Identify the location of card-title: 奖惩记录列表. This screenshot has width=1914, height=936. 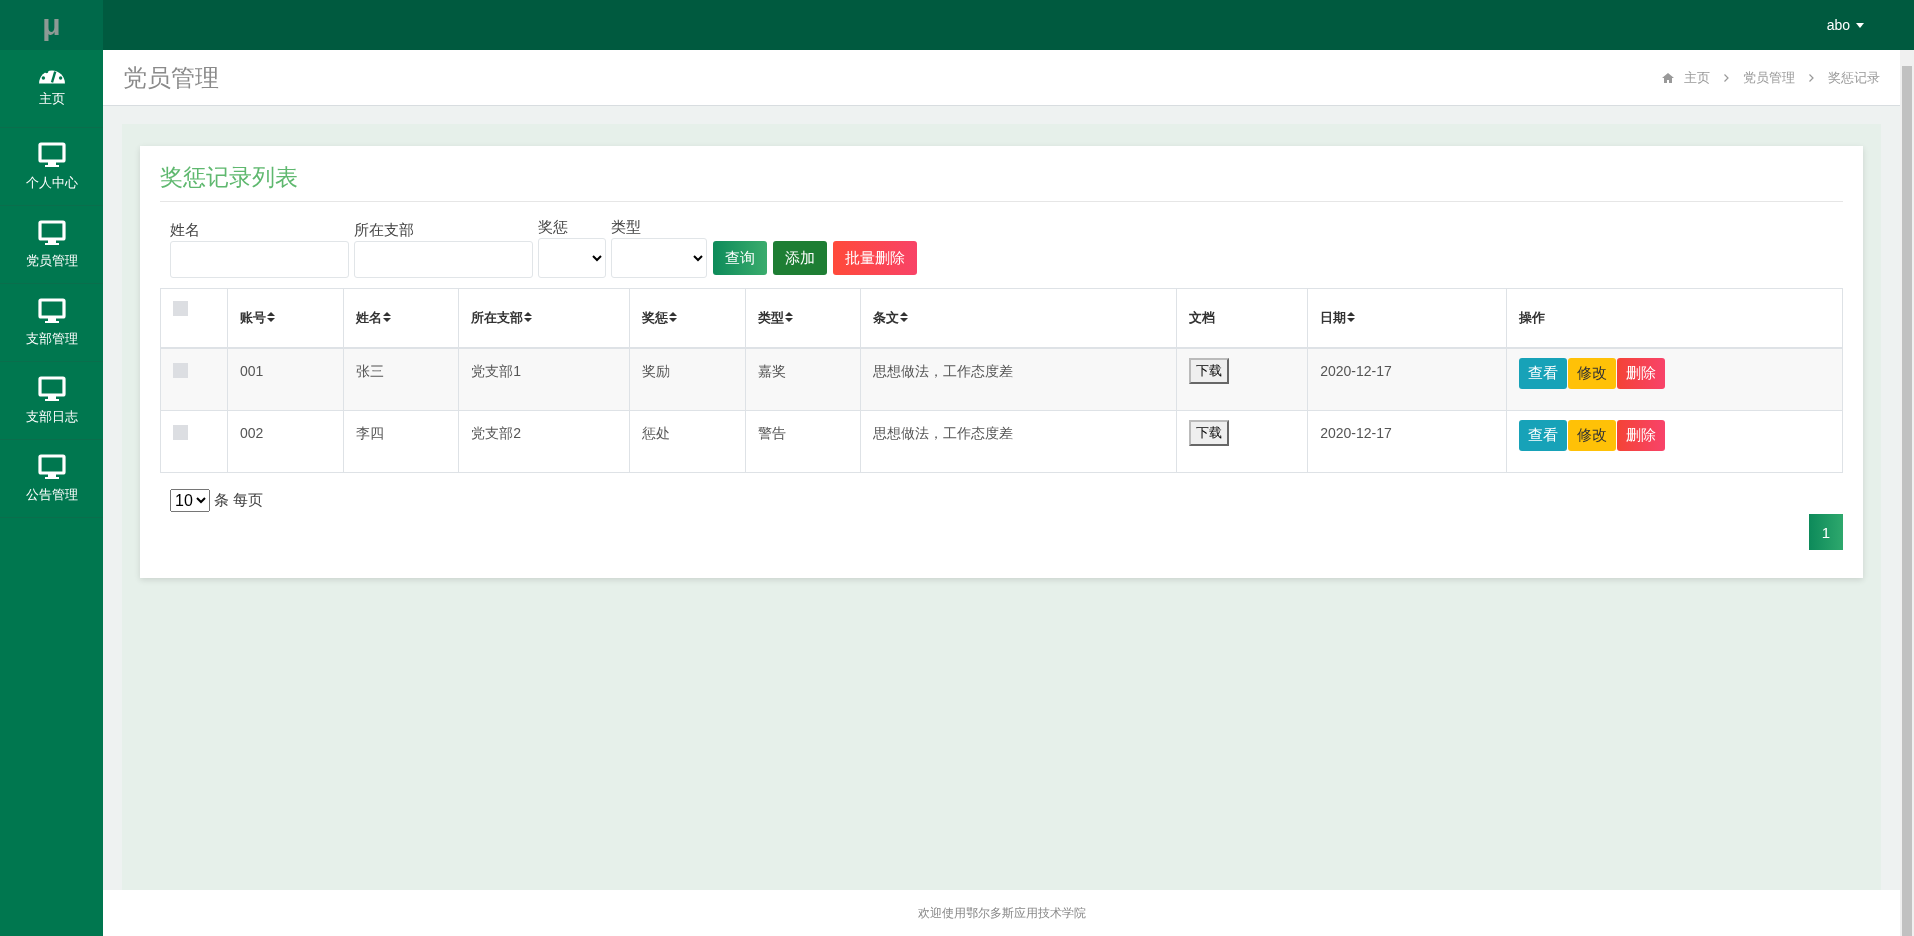
(1001, 180).